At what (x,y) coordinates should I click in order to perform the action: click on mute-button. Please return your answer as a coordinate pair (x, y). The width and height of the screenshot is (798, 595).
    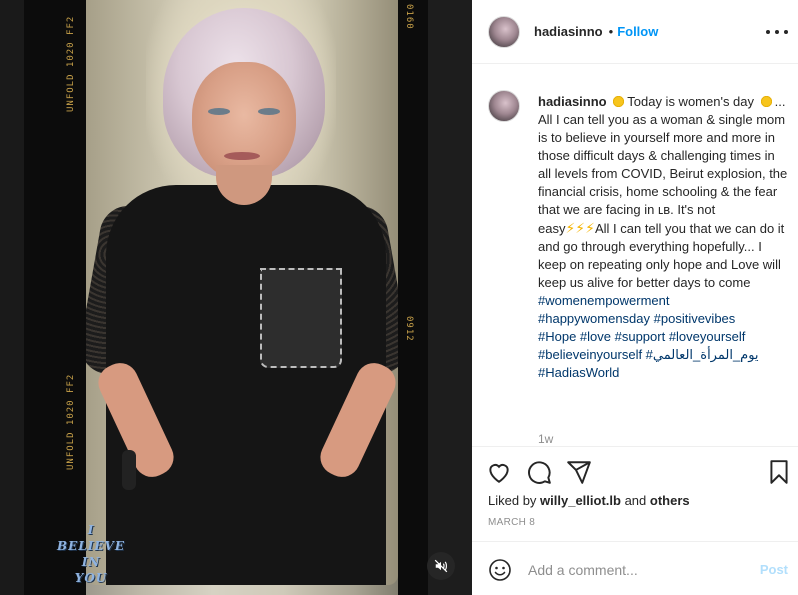
    Looking at the image, I should click on (441, 566).